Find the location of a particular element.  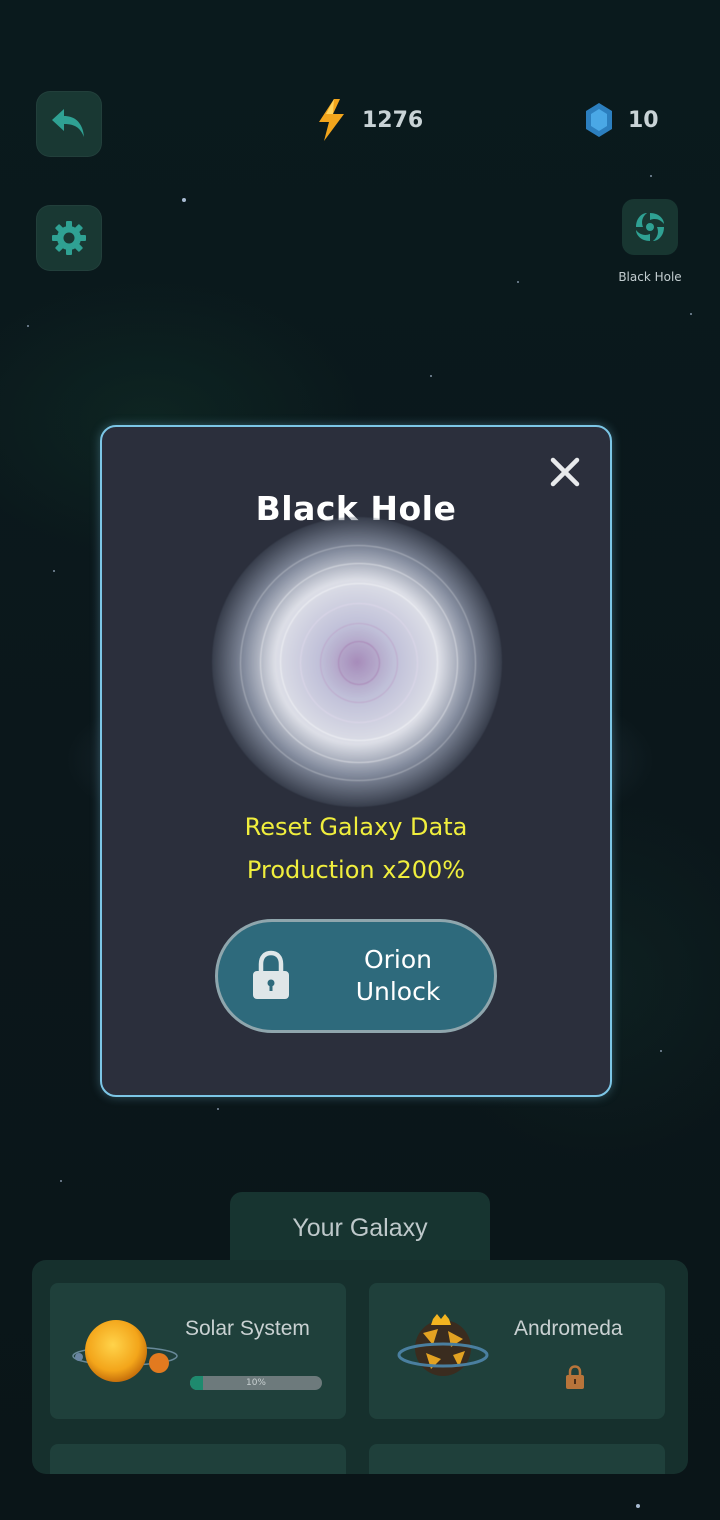

gem-value: 10 is located at coordinates (643, 120).